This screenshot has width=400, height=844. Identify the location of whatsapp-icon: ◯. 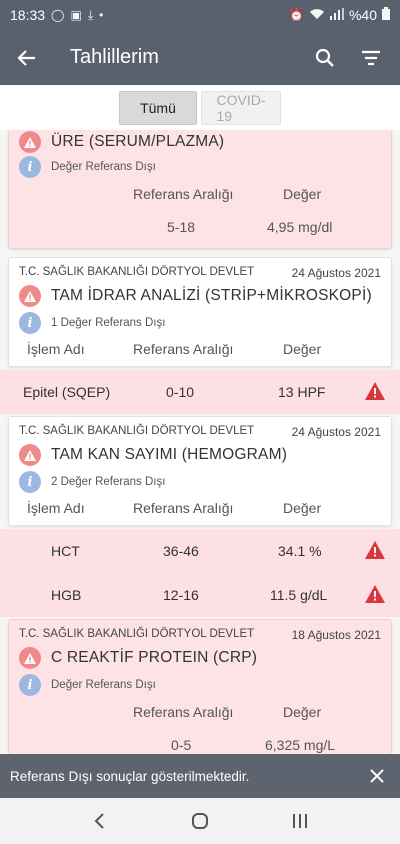
(58, 15).